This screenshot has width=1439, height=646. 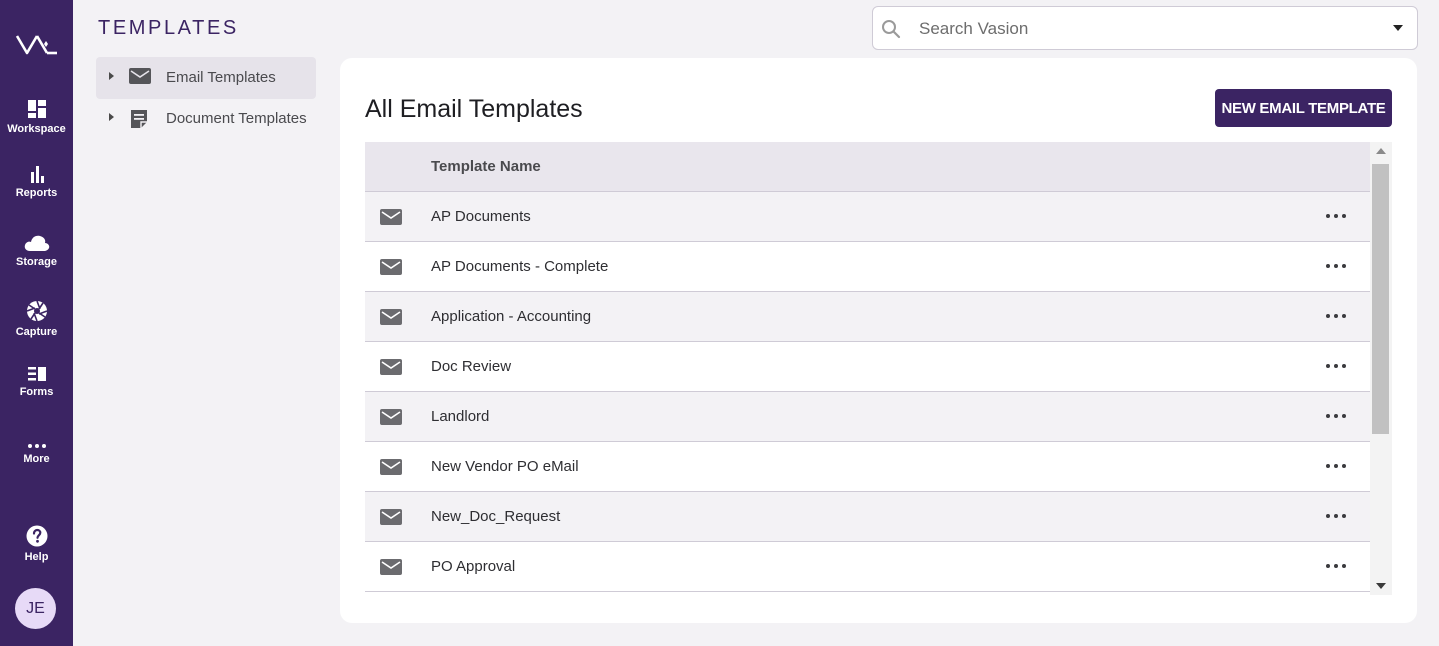 I want to click on more-horizontal-icon, so click(x=36, y=446).